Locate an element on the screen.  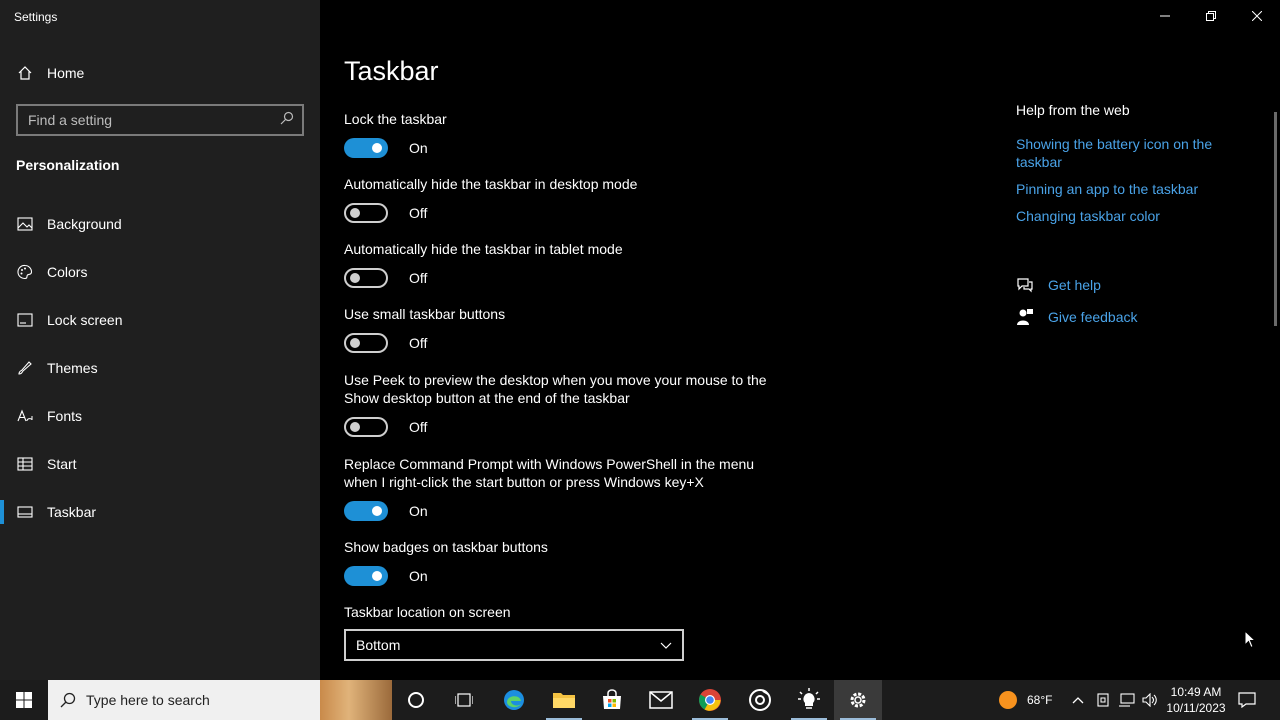
network-icon is located at coordinates (1127, 700).